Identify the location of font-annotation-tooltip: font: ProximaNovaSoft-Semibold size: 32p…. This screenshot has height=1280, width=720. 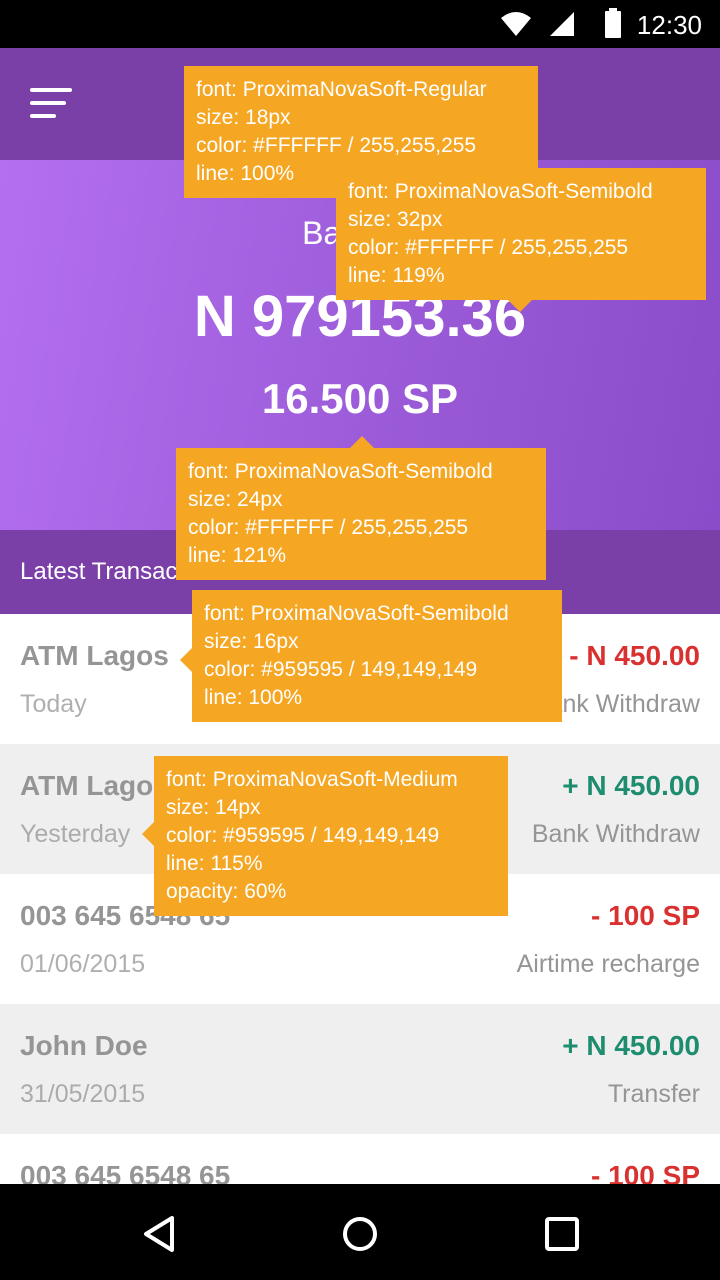
(521, 240).